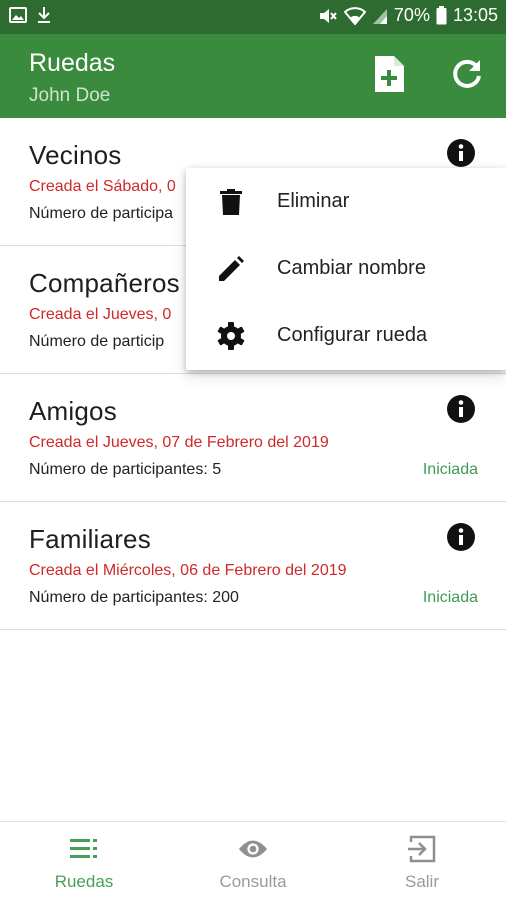  Describe the element at coordinates (411, 15) in the screenshot. I see `battery-percent: 70%` at that location.